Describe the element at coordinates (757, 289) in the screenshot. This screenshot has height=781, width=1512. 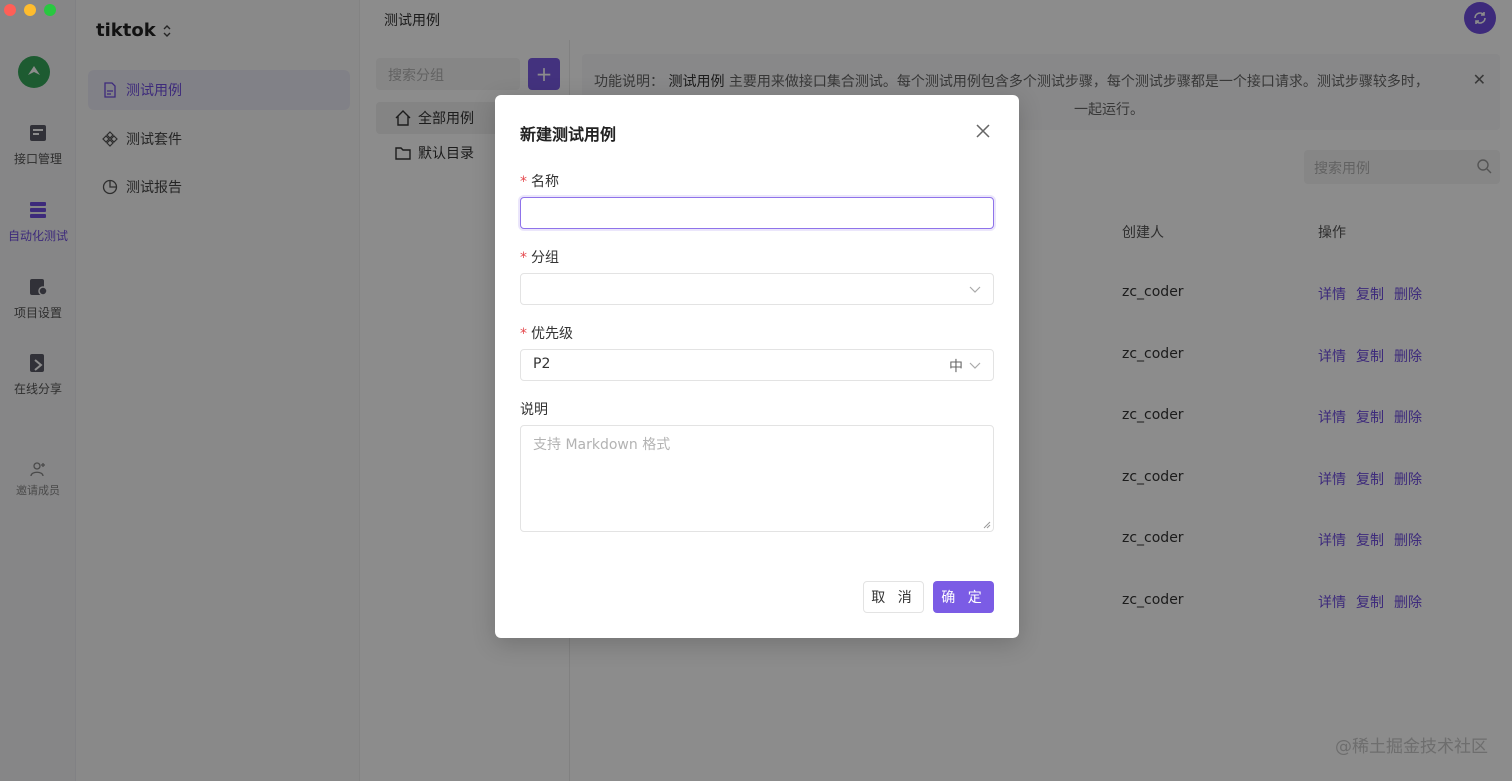
I see `group-select` at that location.